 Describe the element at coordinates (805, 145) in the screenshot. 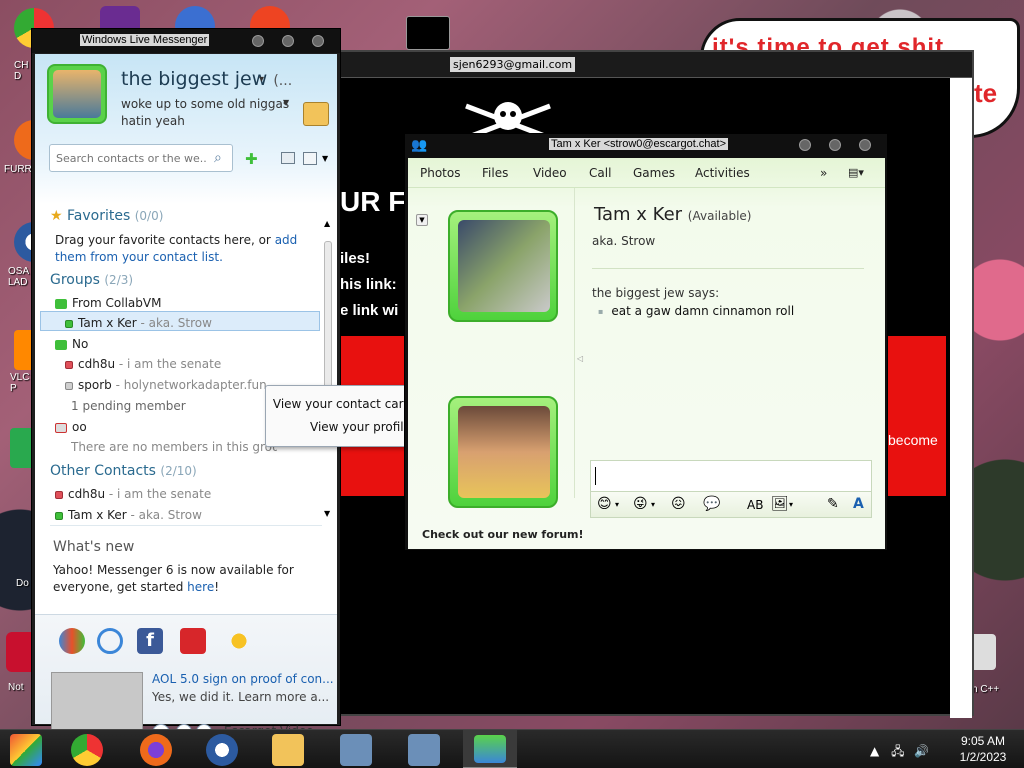

I see `chat-minimize-button` at that location.